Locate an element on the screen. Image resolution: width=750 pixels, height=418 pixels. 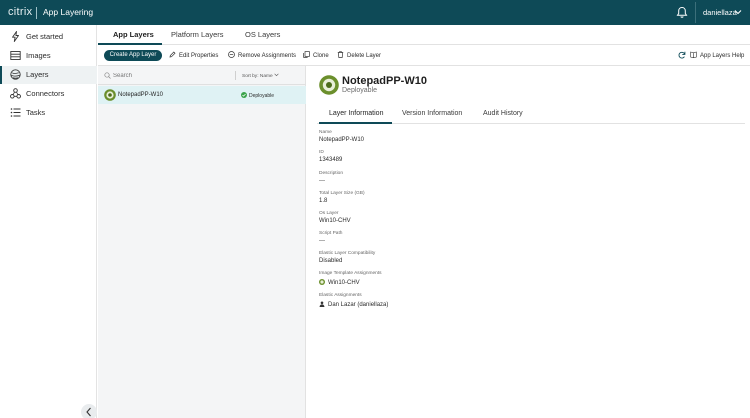
field-value-layer-size: 1.8 is located at coordinates (323, 201).